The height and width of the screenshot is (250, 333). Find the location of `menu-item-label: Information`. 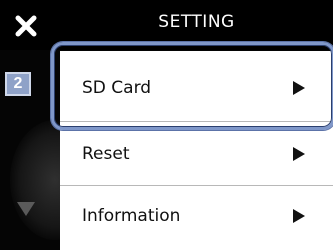

menu-item-label: Information is located at coordinates (131, 216).